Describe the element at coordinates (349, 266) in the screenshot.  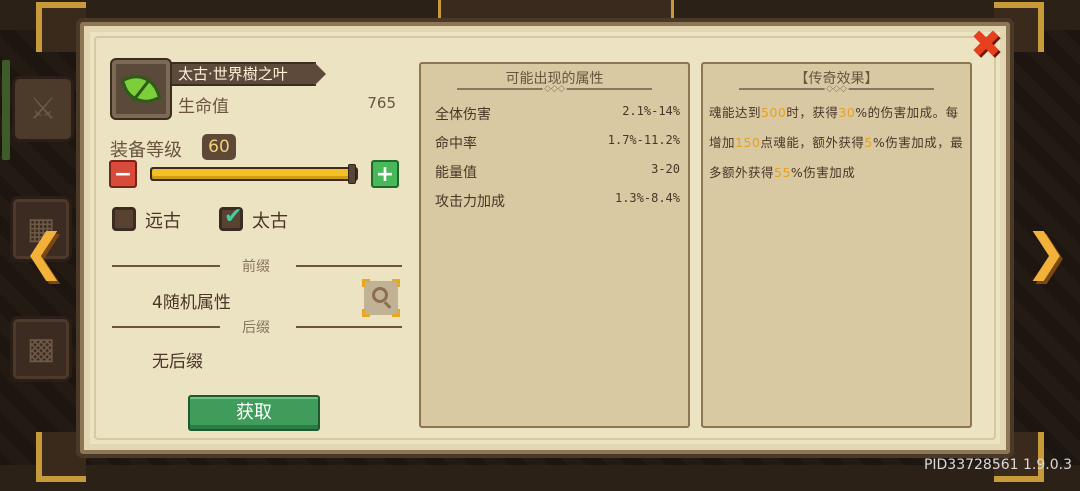
I see `prefix-divider-right` at that location.